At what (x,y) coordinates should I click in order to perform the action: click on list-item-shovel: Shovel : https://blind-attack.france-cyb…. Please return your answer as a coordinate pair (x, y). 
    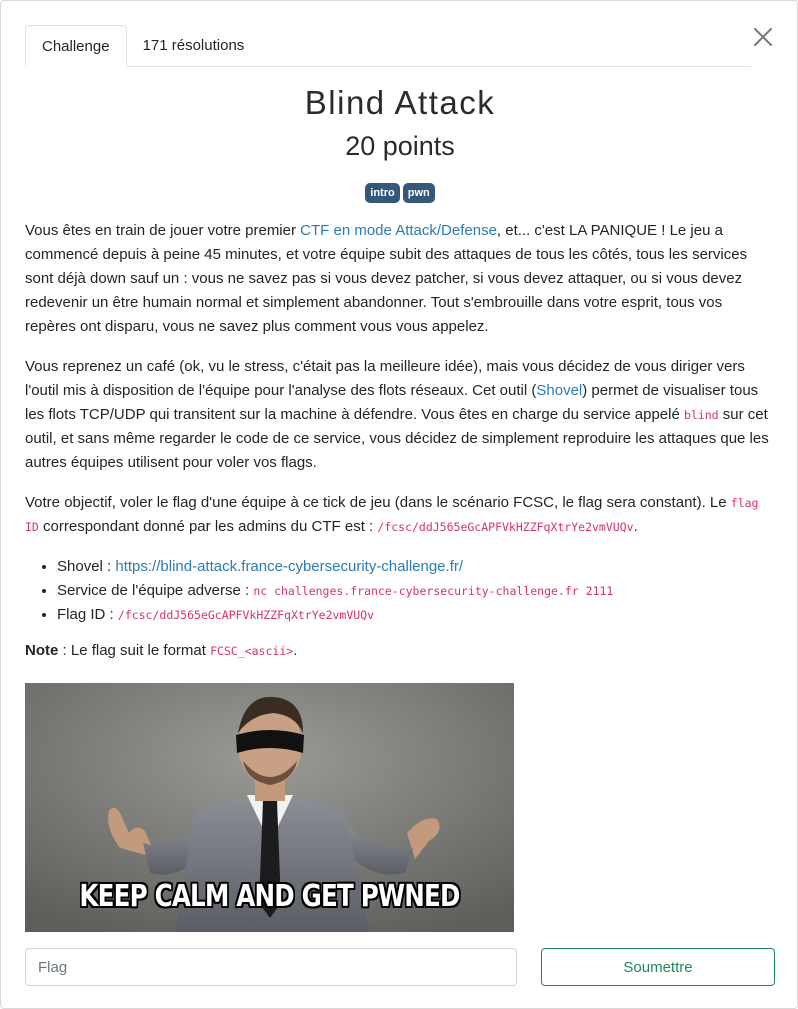
    Looking at the image, I should click on (417, 567).